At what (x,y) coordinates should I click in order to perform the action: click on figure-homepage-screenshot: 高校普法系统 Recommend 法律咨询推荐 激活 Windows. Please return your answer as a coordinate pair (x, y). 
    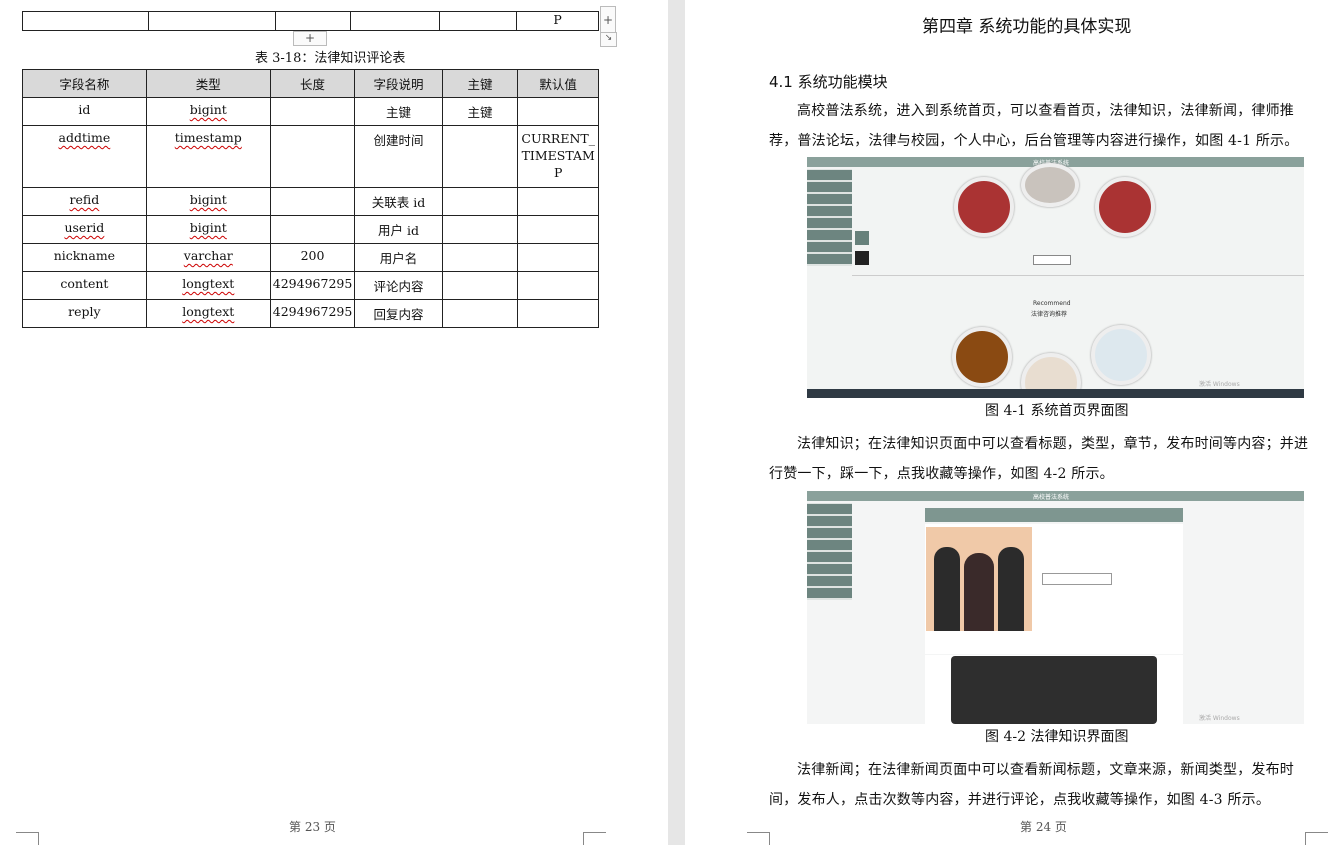
    Looking at the image, I should click on (1055, 277).